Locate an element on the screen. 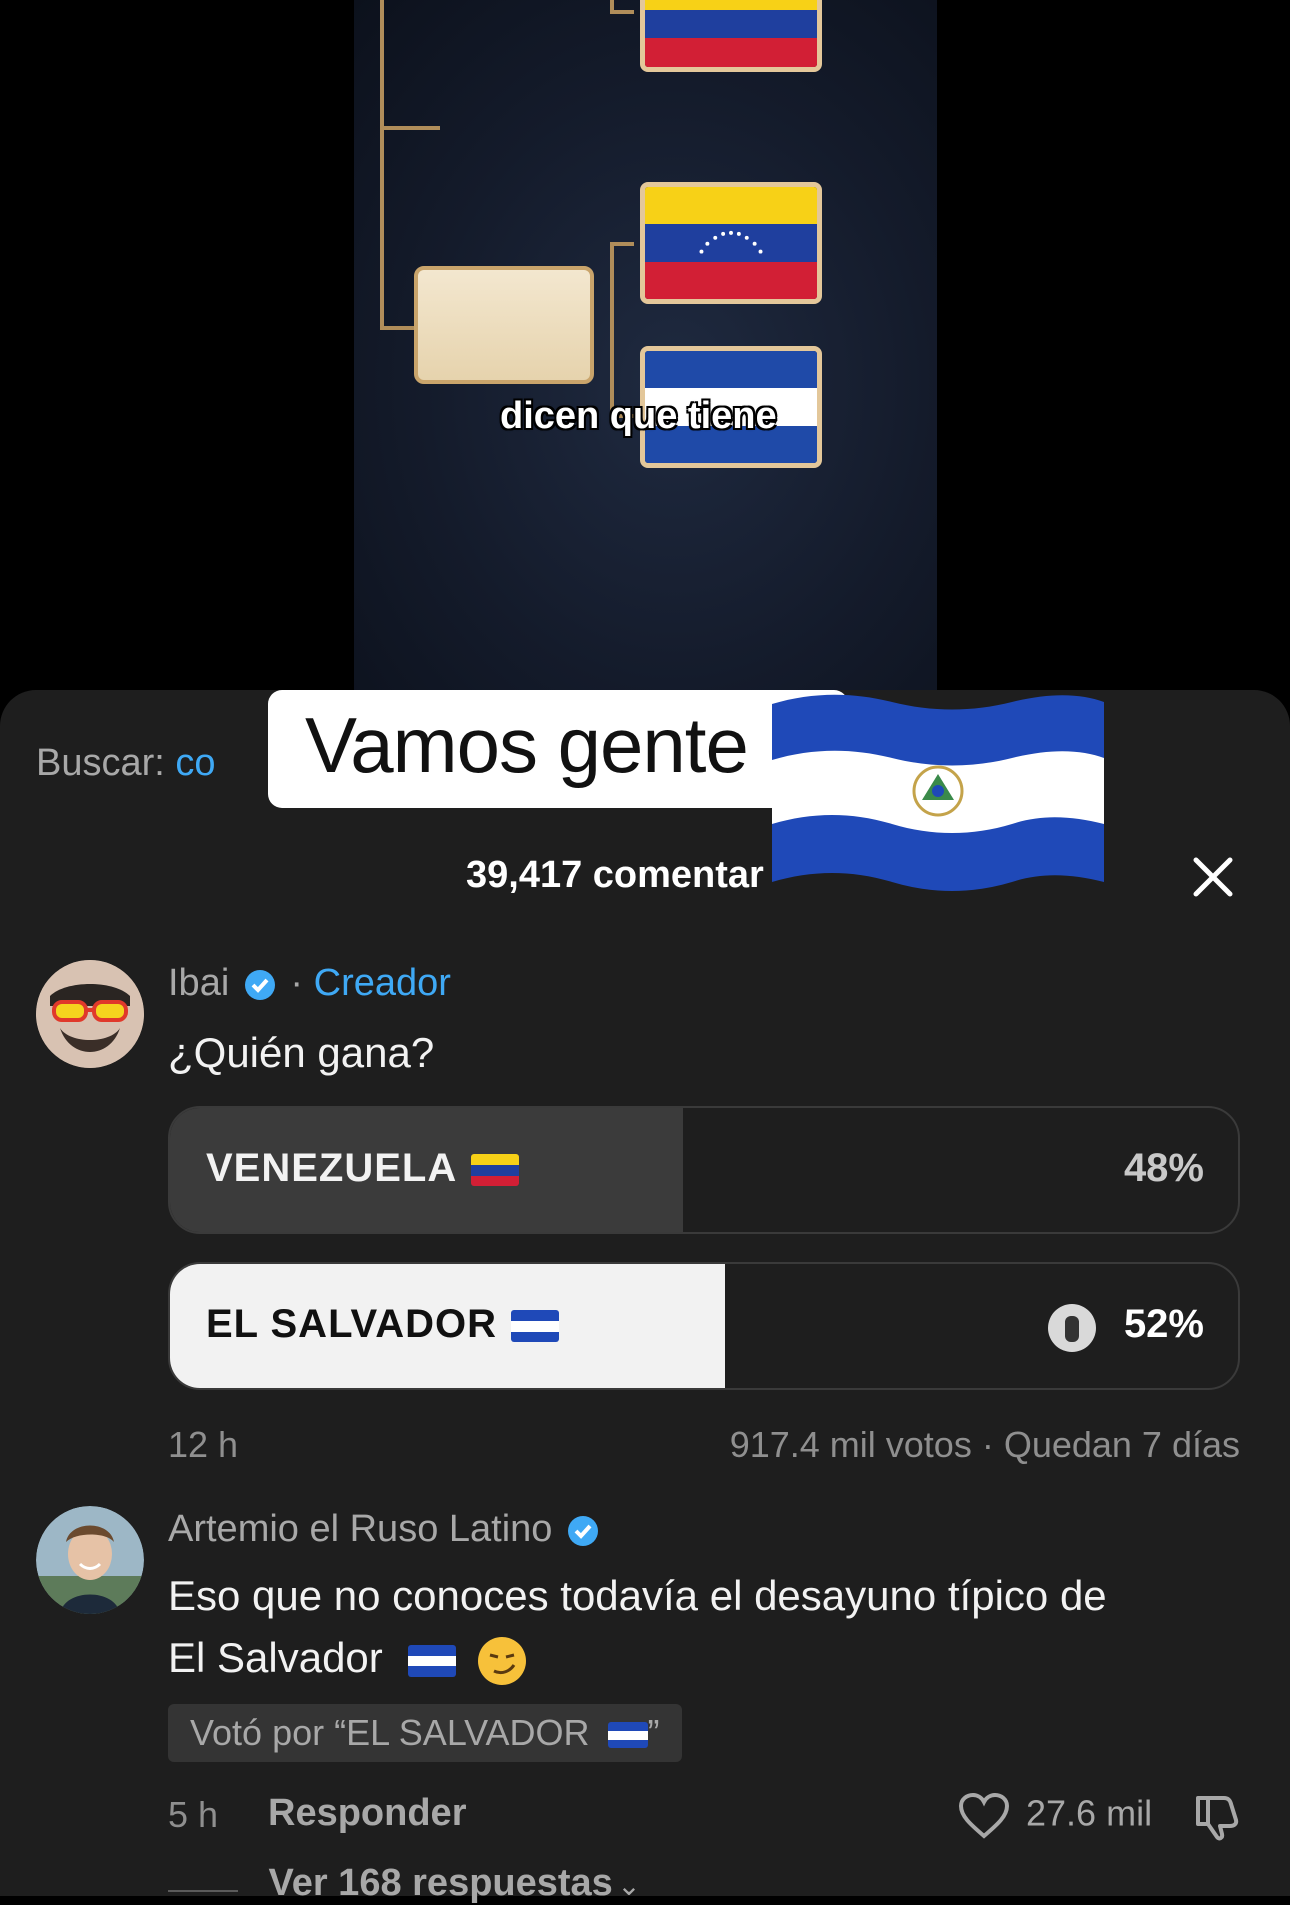 The width and height of the screenshot is (1290, 1905). poll-percent: 52% is located at coordinates (1163, 1324).